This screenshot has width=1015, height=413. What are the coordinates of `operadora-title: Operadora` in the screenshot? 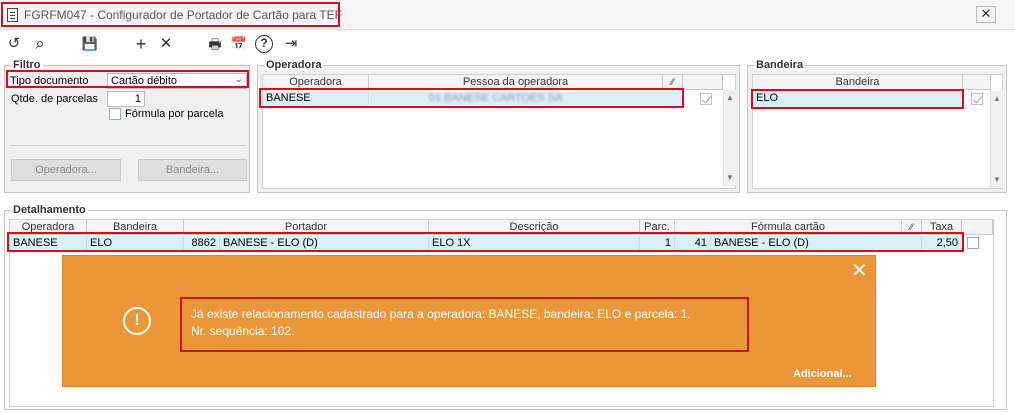 It's located at (294, 65).